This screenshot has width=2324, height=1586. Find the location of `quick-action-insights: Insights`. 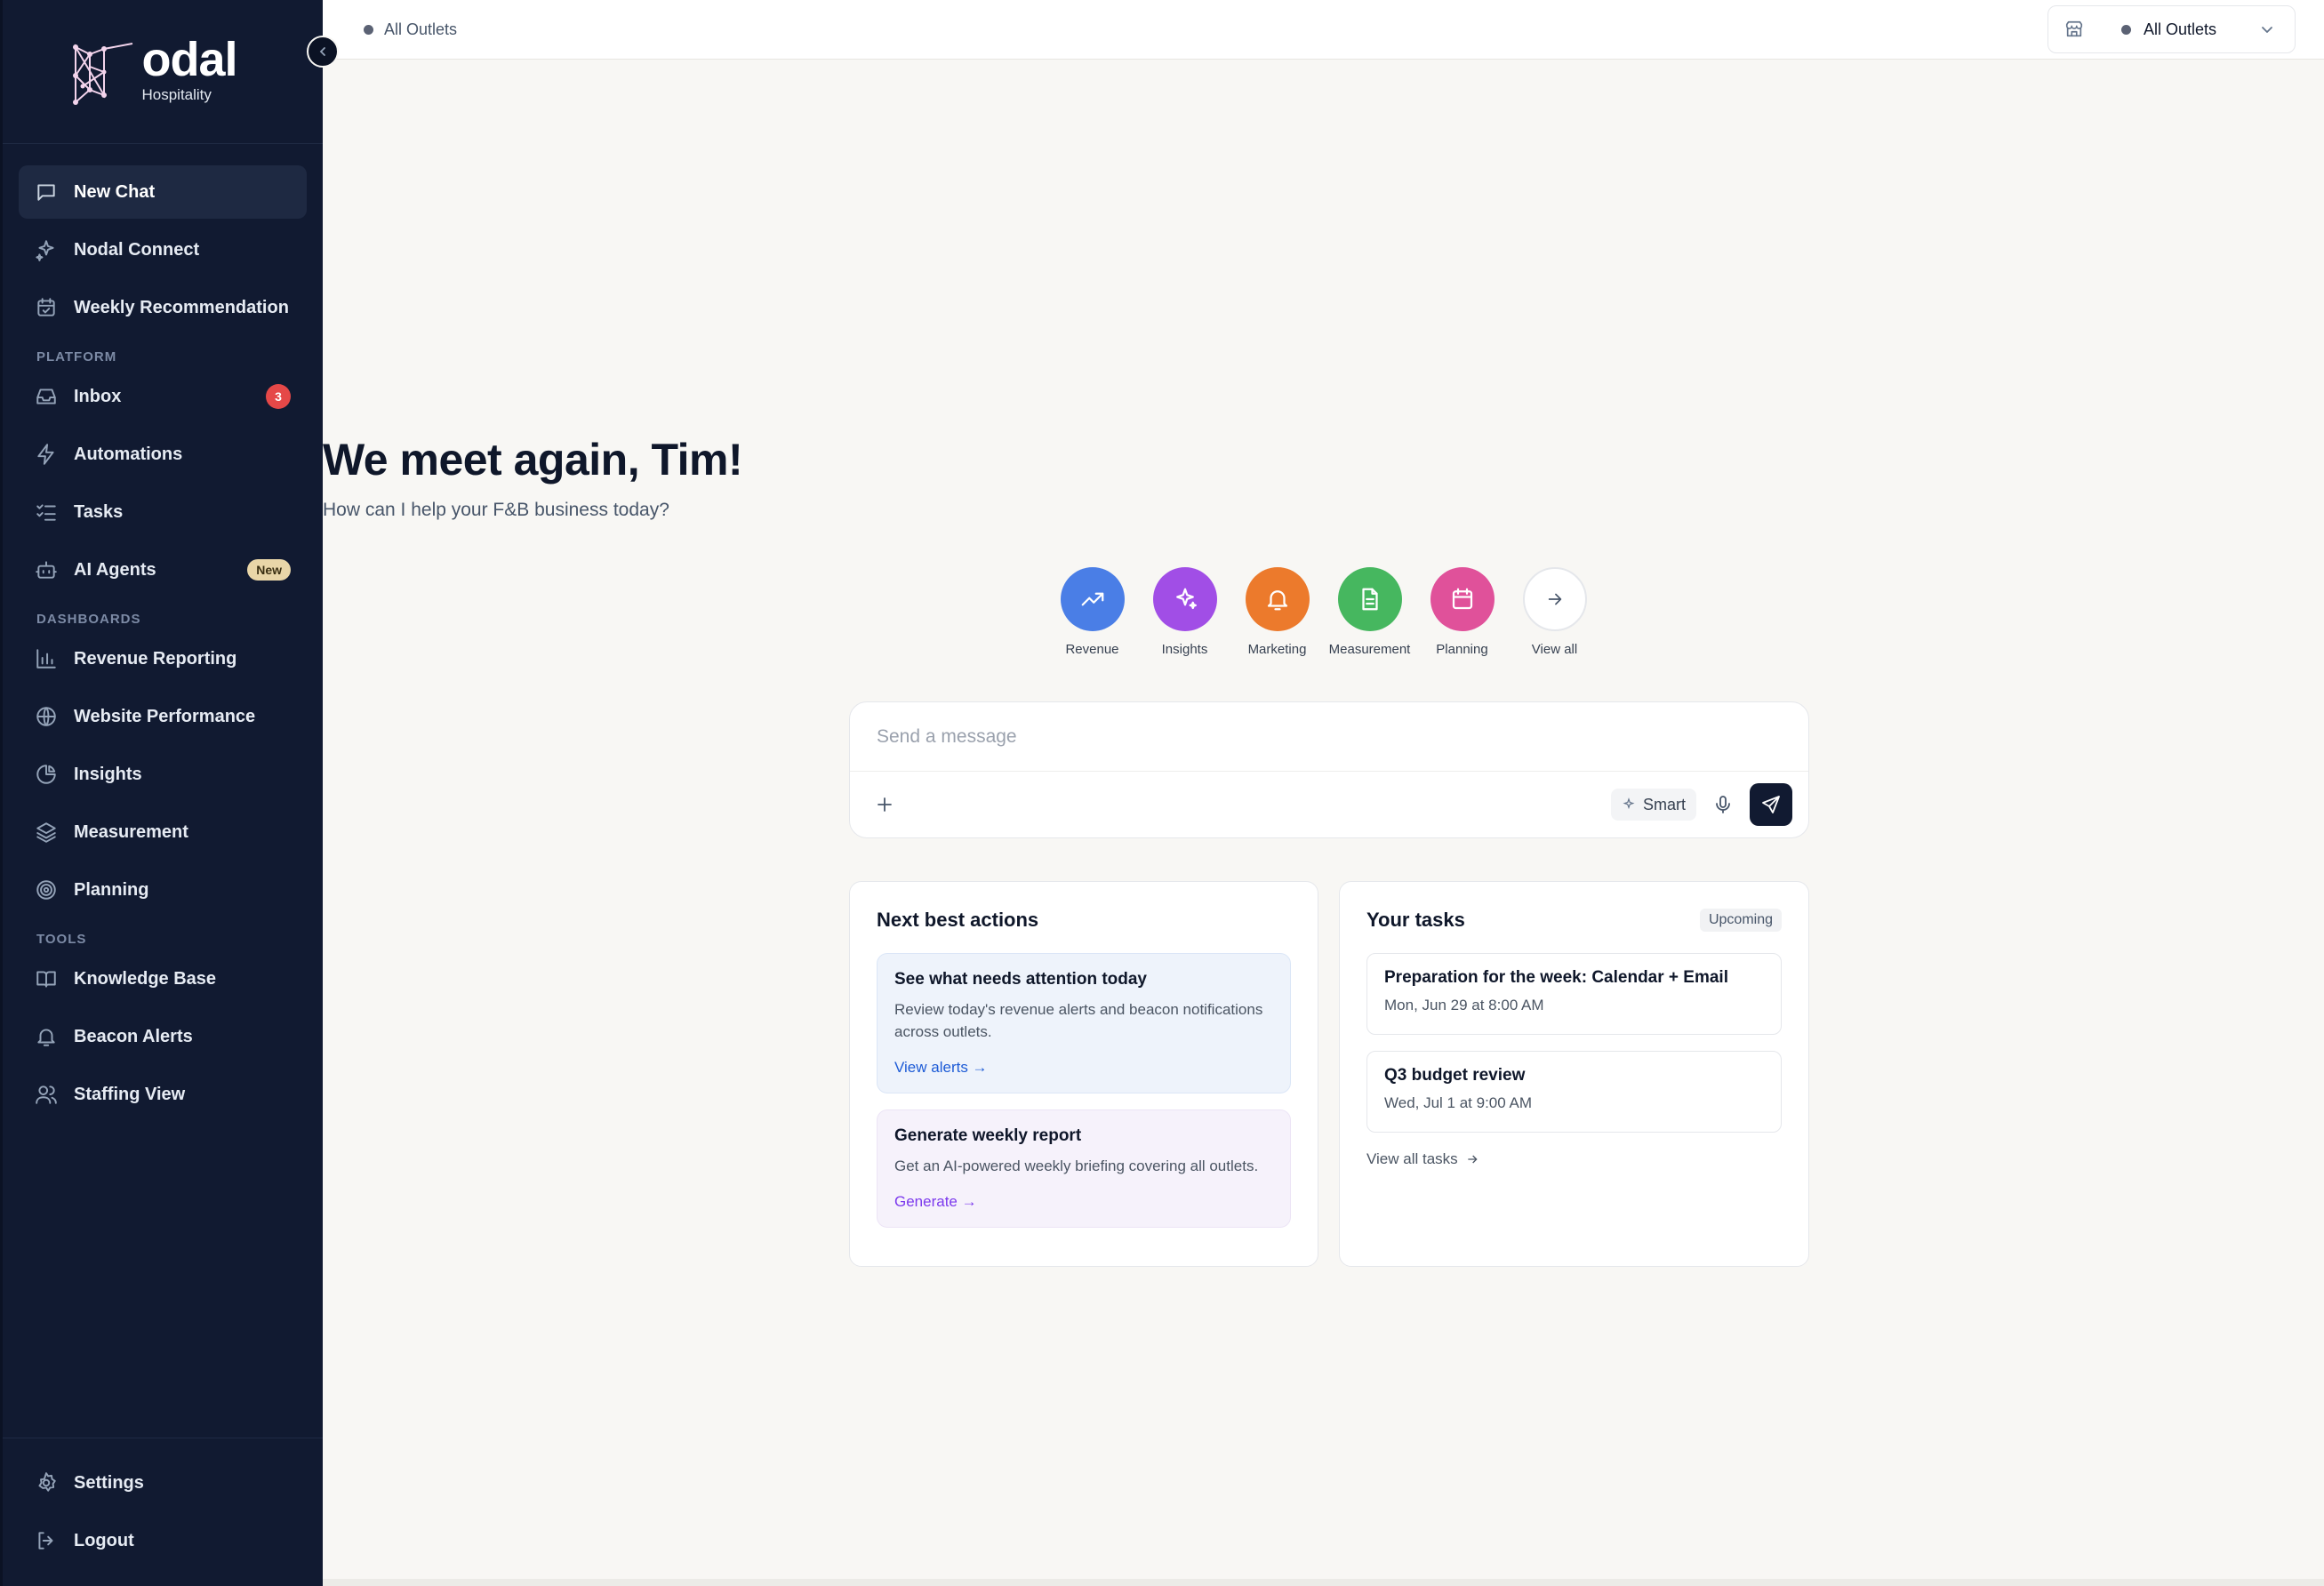

quick-action-insights: Insights is located at coordinates (1185, 612).